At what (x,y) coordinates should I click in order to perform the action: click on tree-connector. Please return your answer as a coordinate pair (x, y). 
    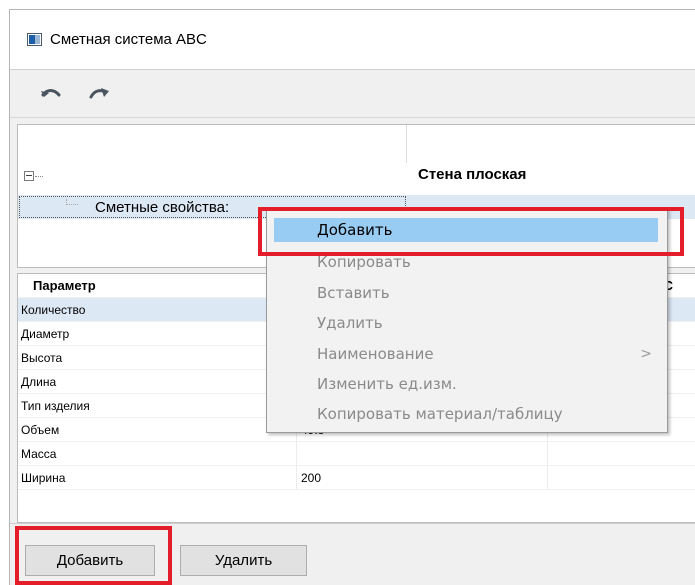
    Looking at the image, I should click on (39, 176).